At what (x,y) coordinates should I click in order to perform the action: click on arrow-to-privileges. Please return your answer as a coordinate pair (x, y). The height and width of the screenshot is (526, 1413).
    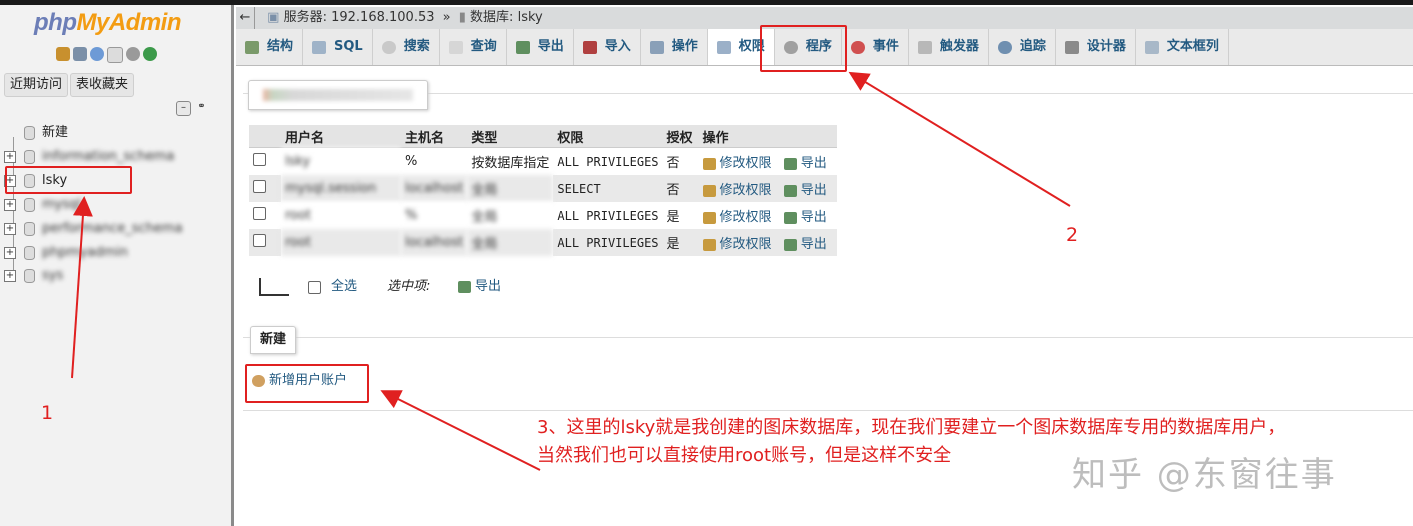
    Looking at the image, I should click on (959, 139).